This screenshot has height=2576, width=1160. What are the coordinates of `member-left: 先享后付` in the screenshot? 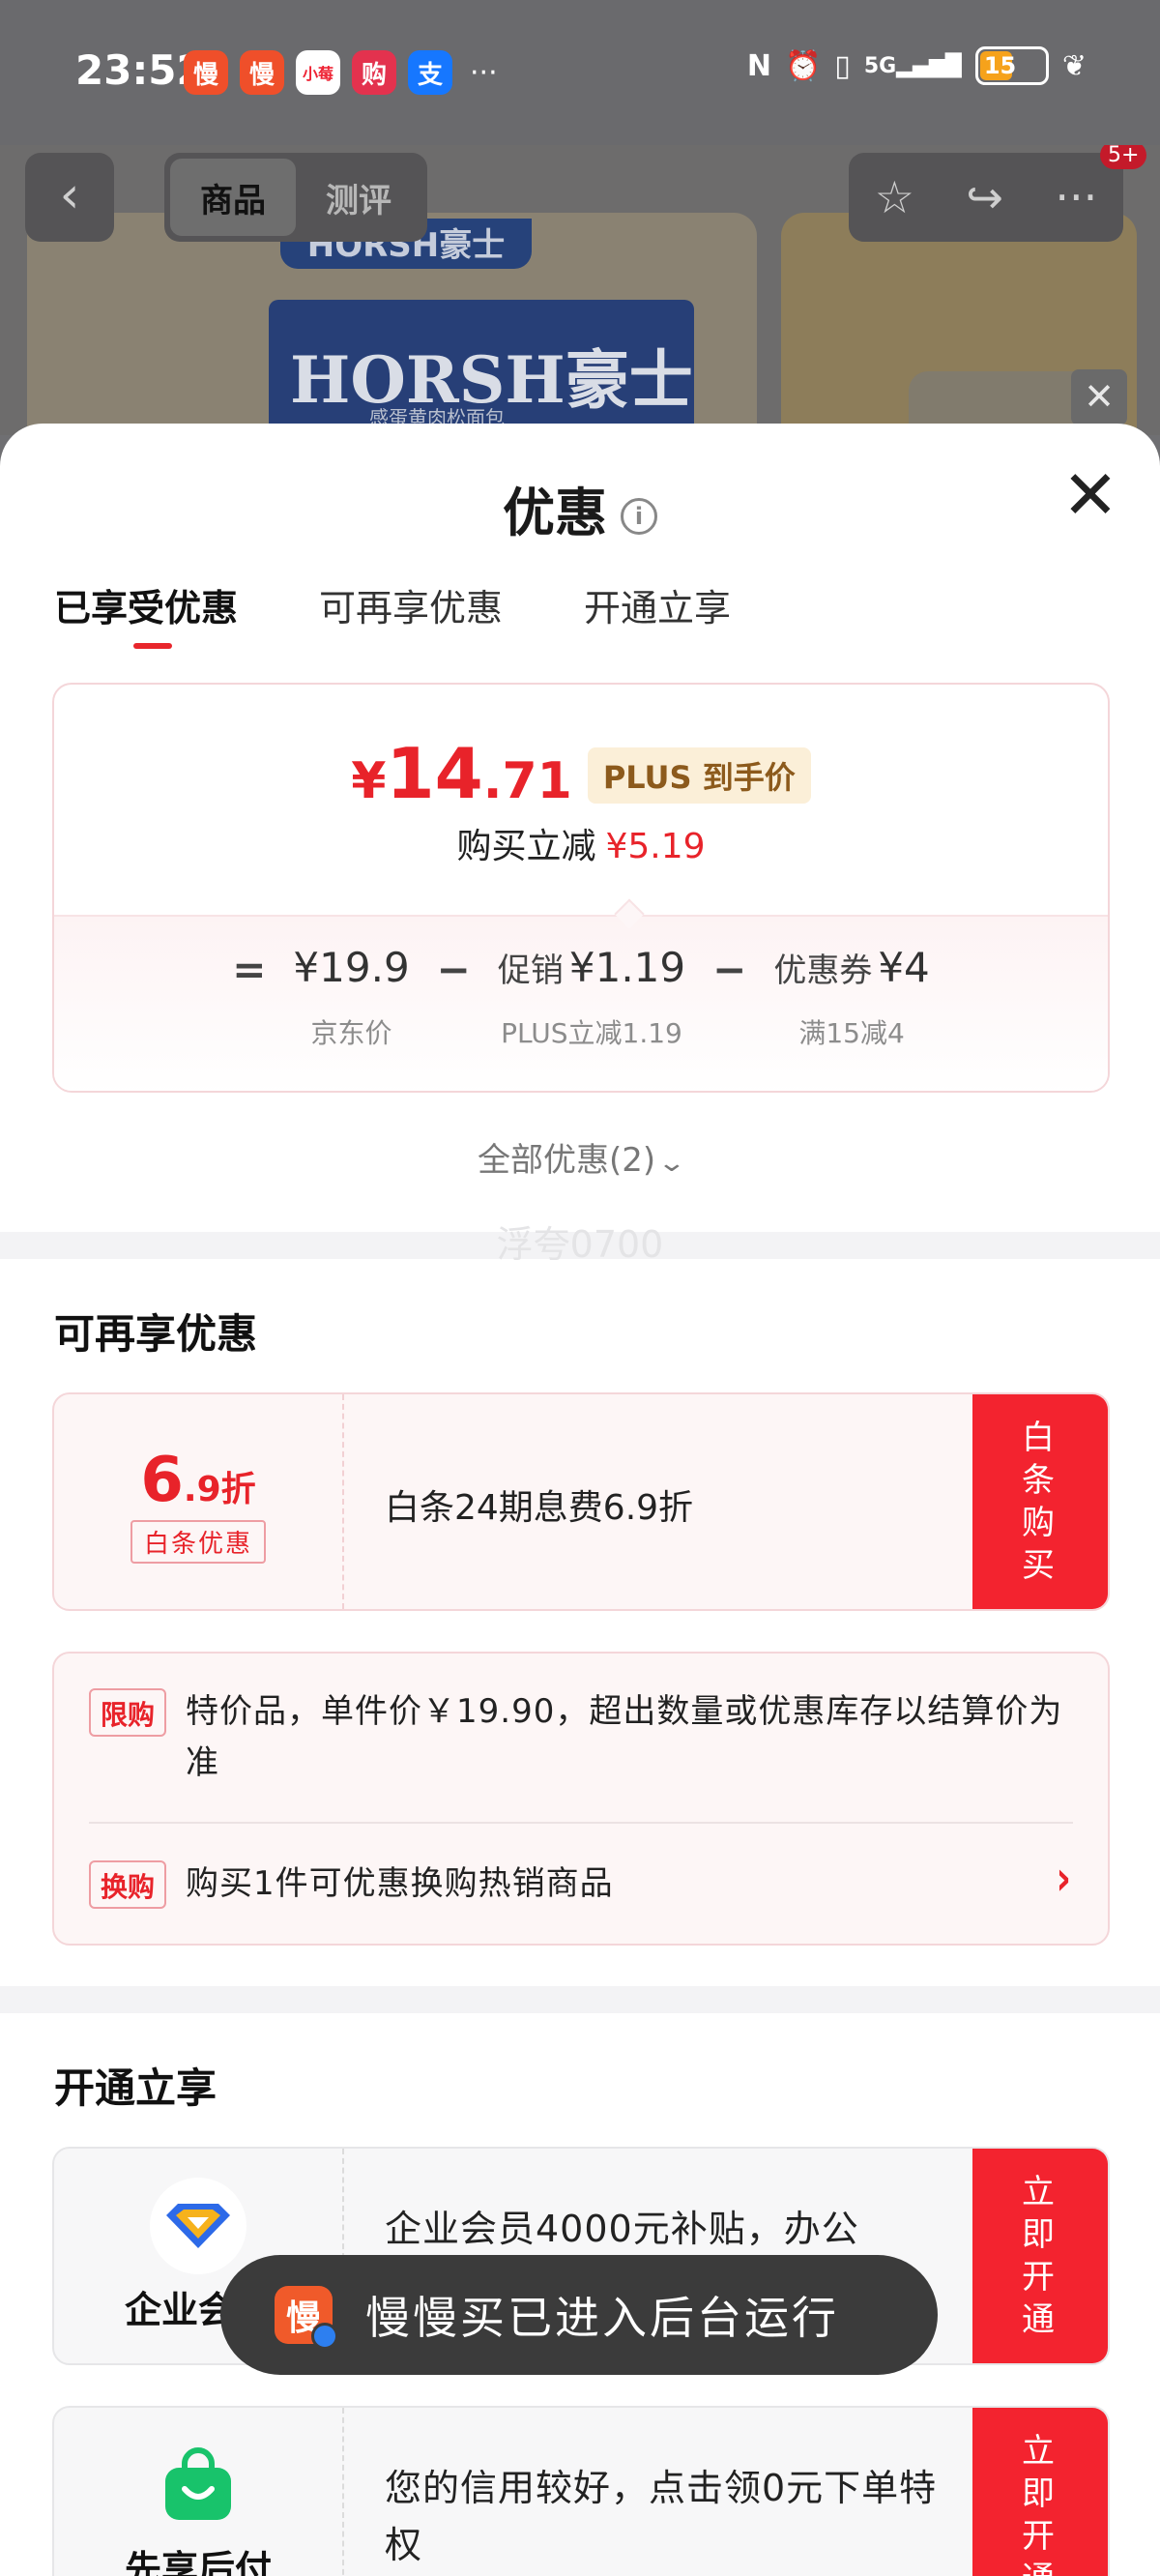 It's located at (199, 2492).